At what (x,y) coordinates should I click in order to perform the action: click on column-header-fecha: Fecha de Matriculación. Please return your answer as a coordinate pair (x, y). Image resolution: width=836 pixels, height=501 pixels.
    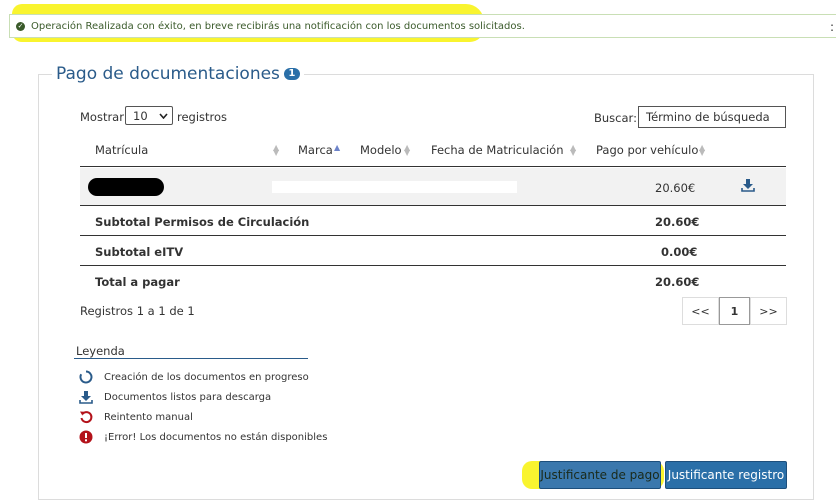
    Looking at the image, I should click on (497, 150).